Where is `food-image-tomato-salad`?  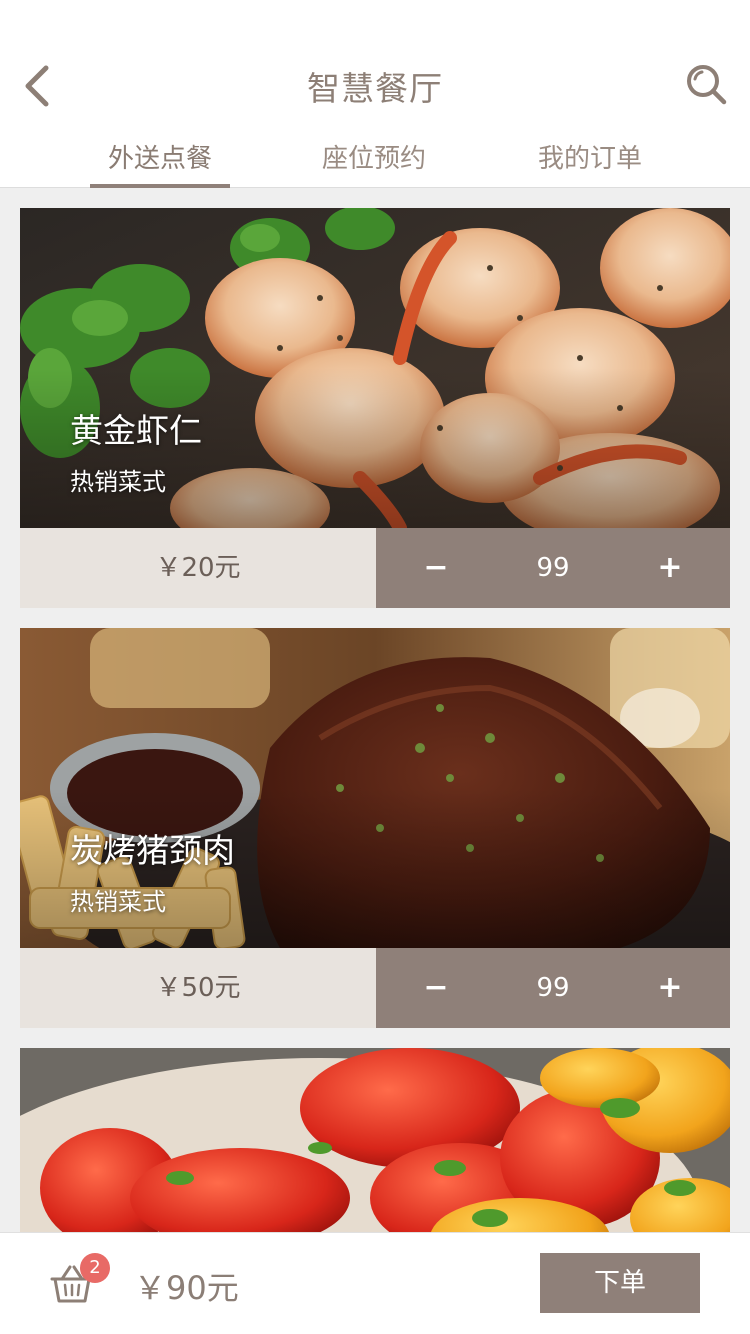
food-image-tomato-salad is located at coordinates (375, 1140).